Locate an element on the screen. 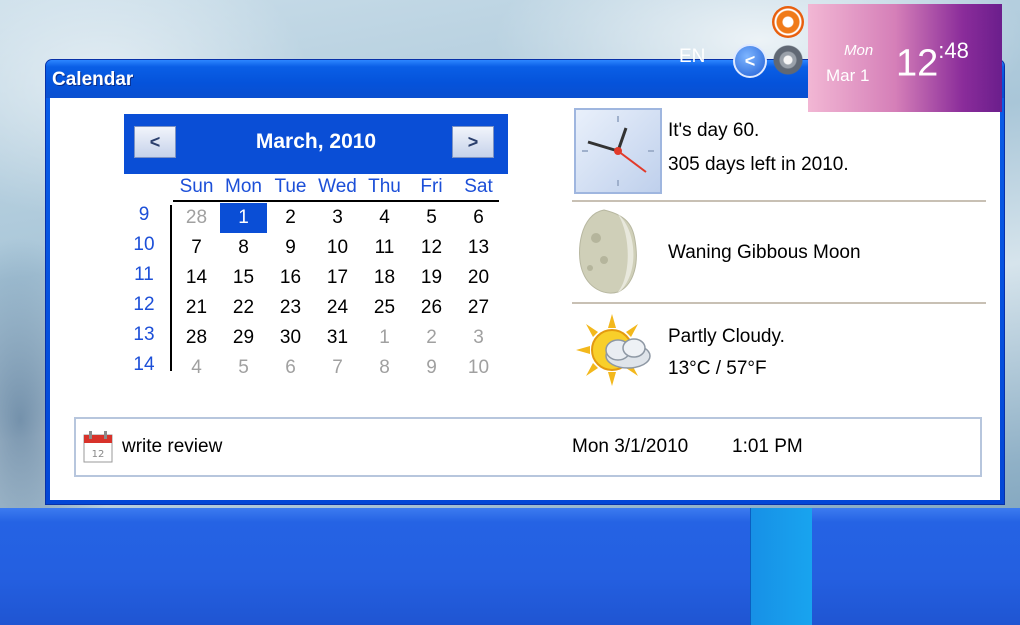 This screenshot has height=625, width=1020. current-time-text: 1:01 PM is located at coordinates (767, 446).